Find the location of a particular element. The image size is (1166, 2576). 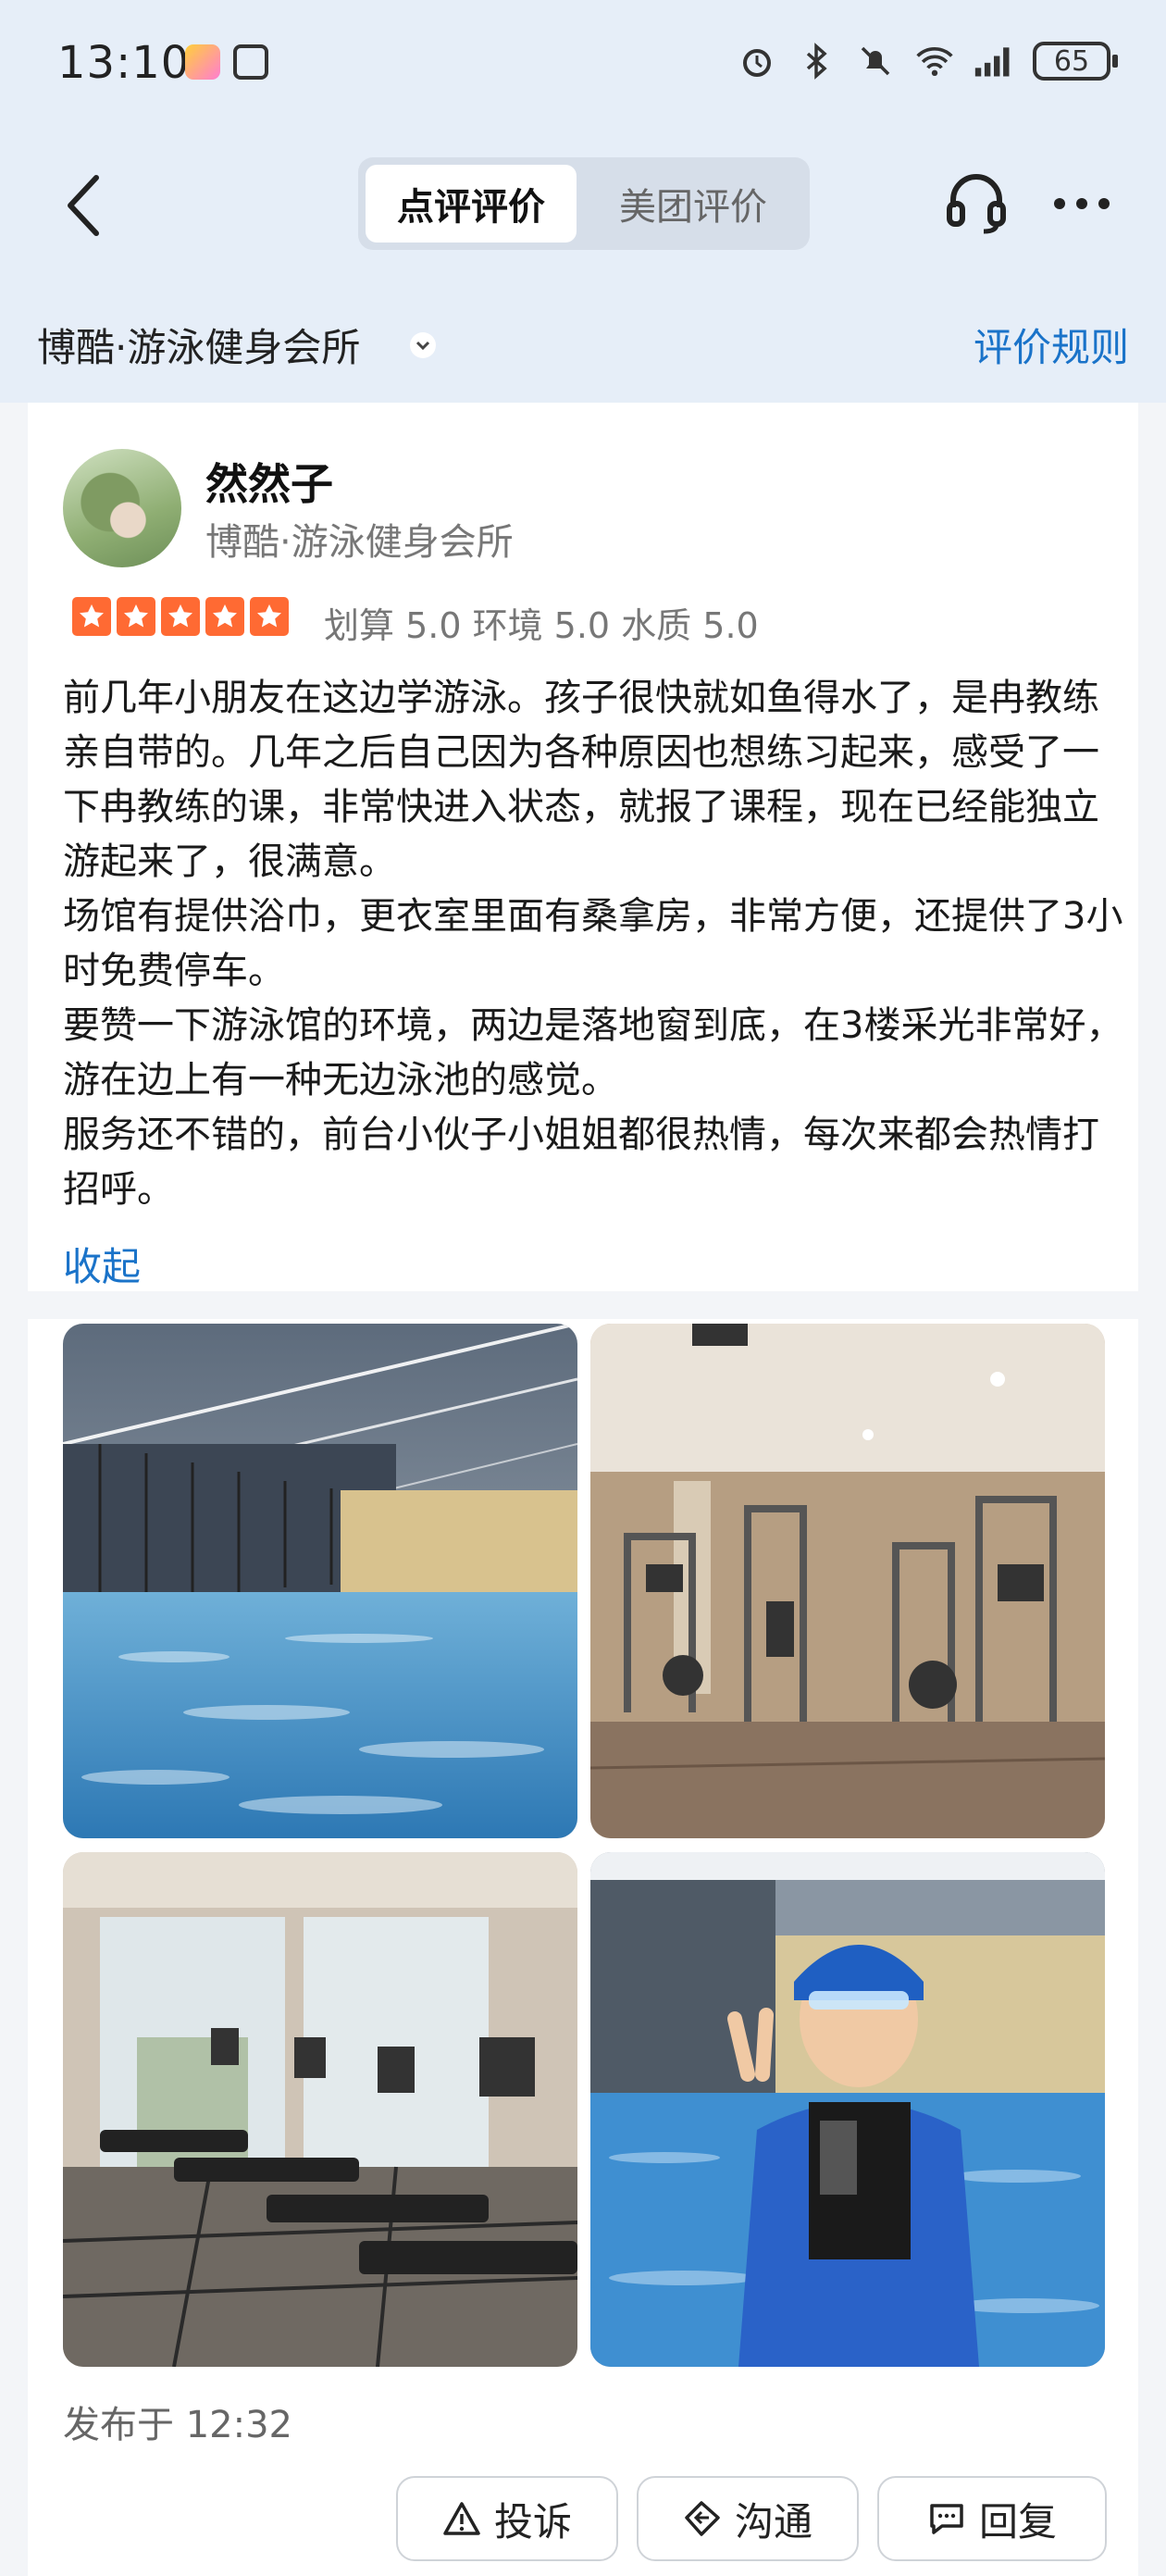

app-notification-icon is located at coordinates (202, 62).